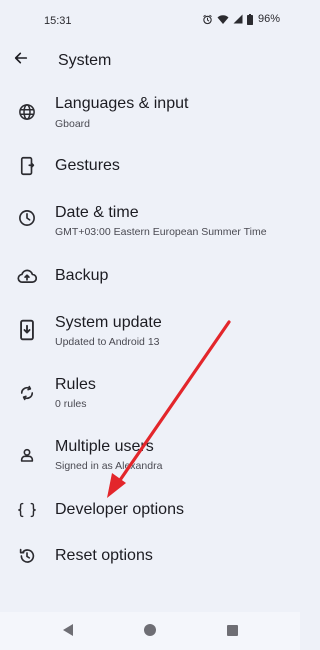  I want to click on navigation-bar, so click(150, 631).